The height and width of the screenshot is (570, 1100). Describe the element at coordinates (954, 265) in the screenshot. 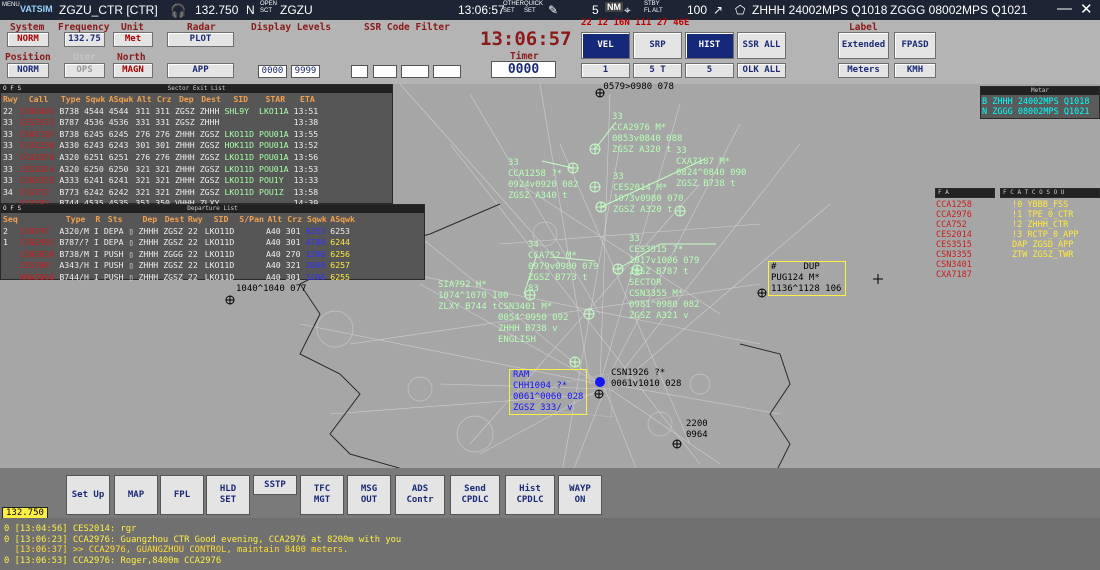

I see `arrival-item: CSN3401` at that location.